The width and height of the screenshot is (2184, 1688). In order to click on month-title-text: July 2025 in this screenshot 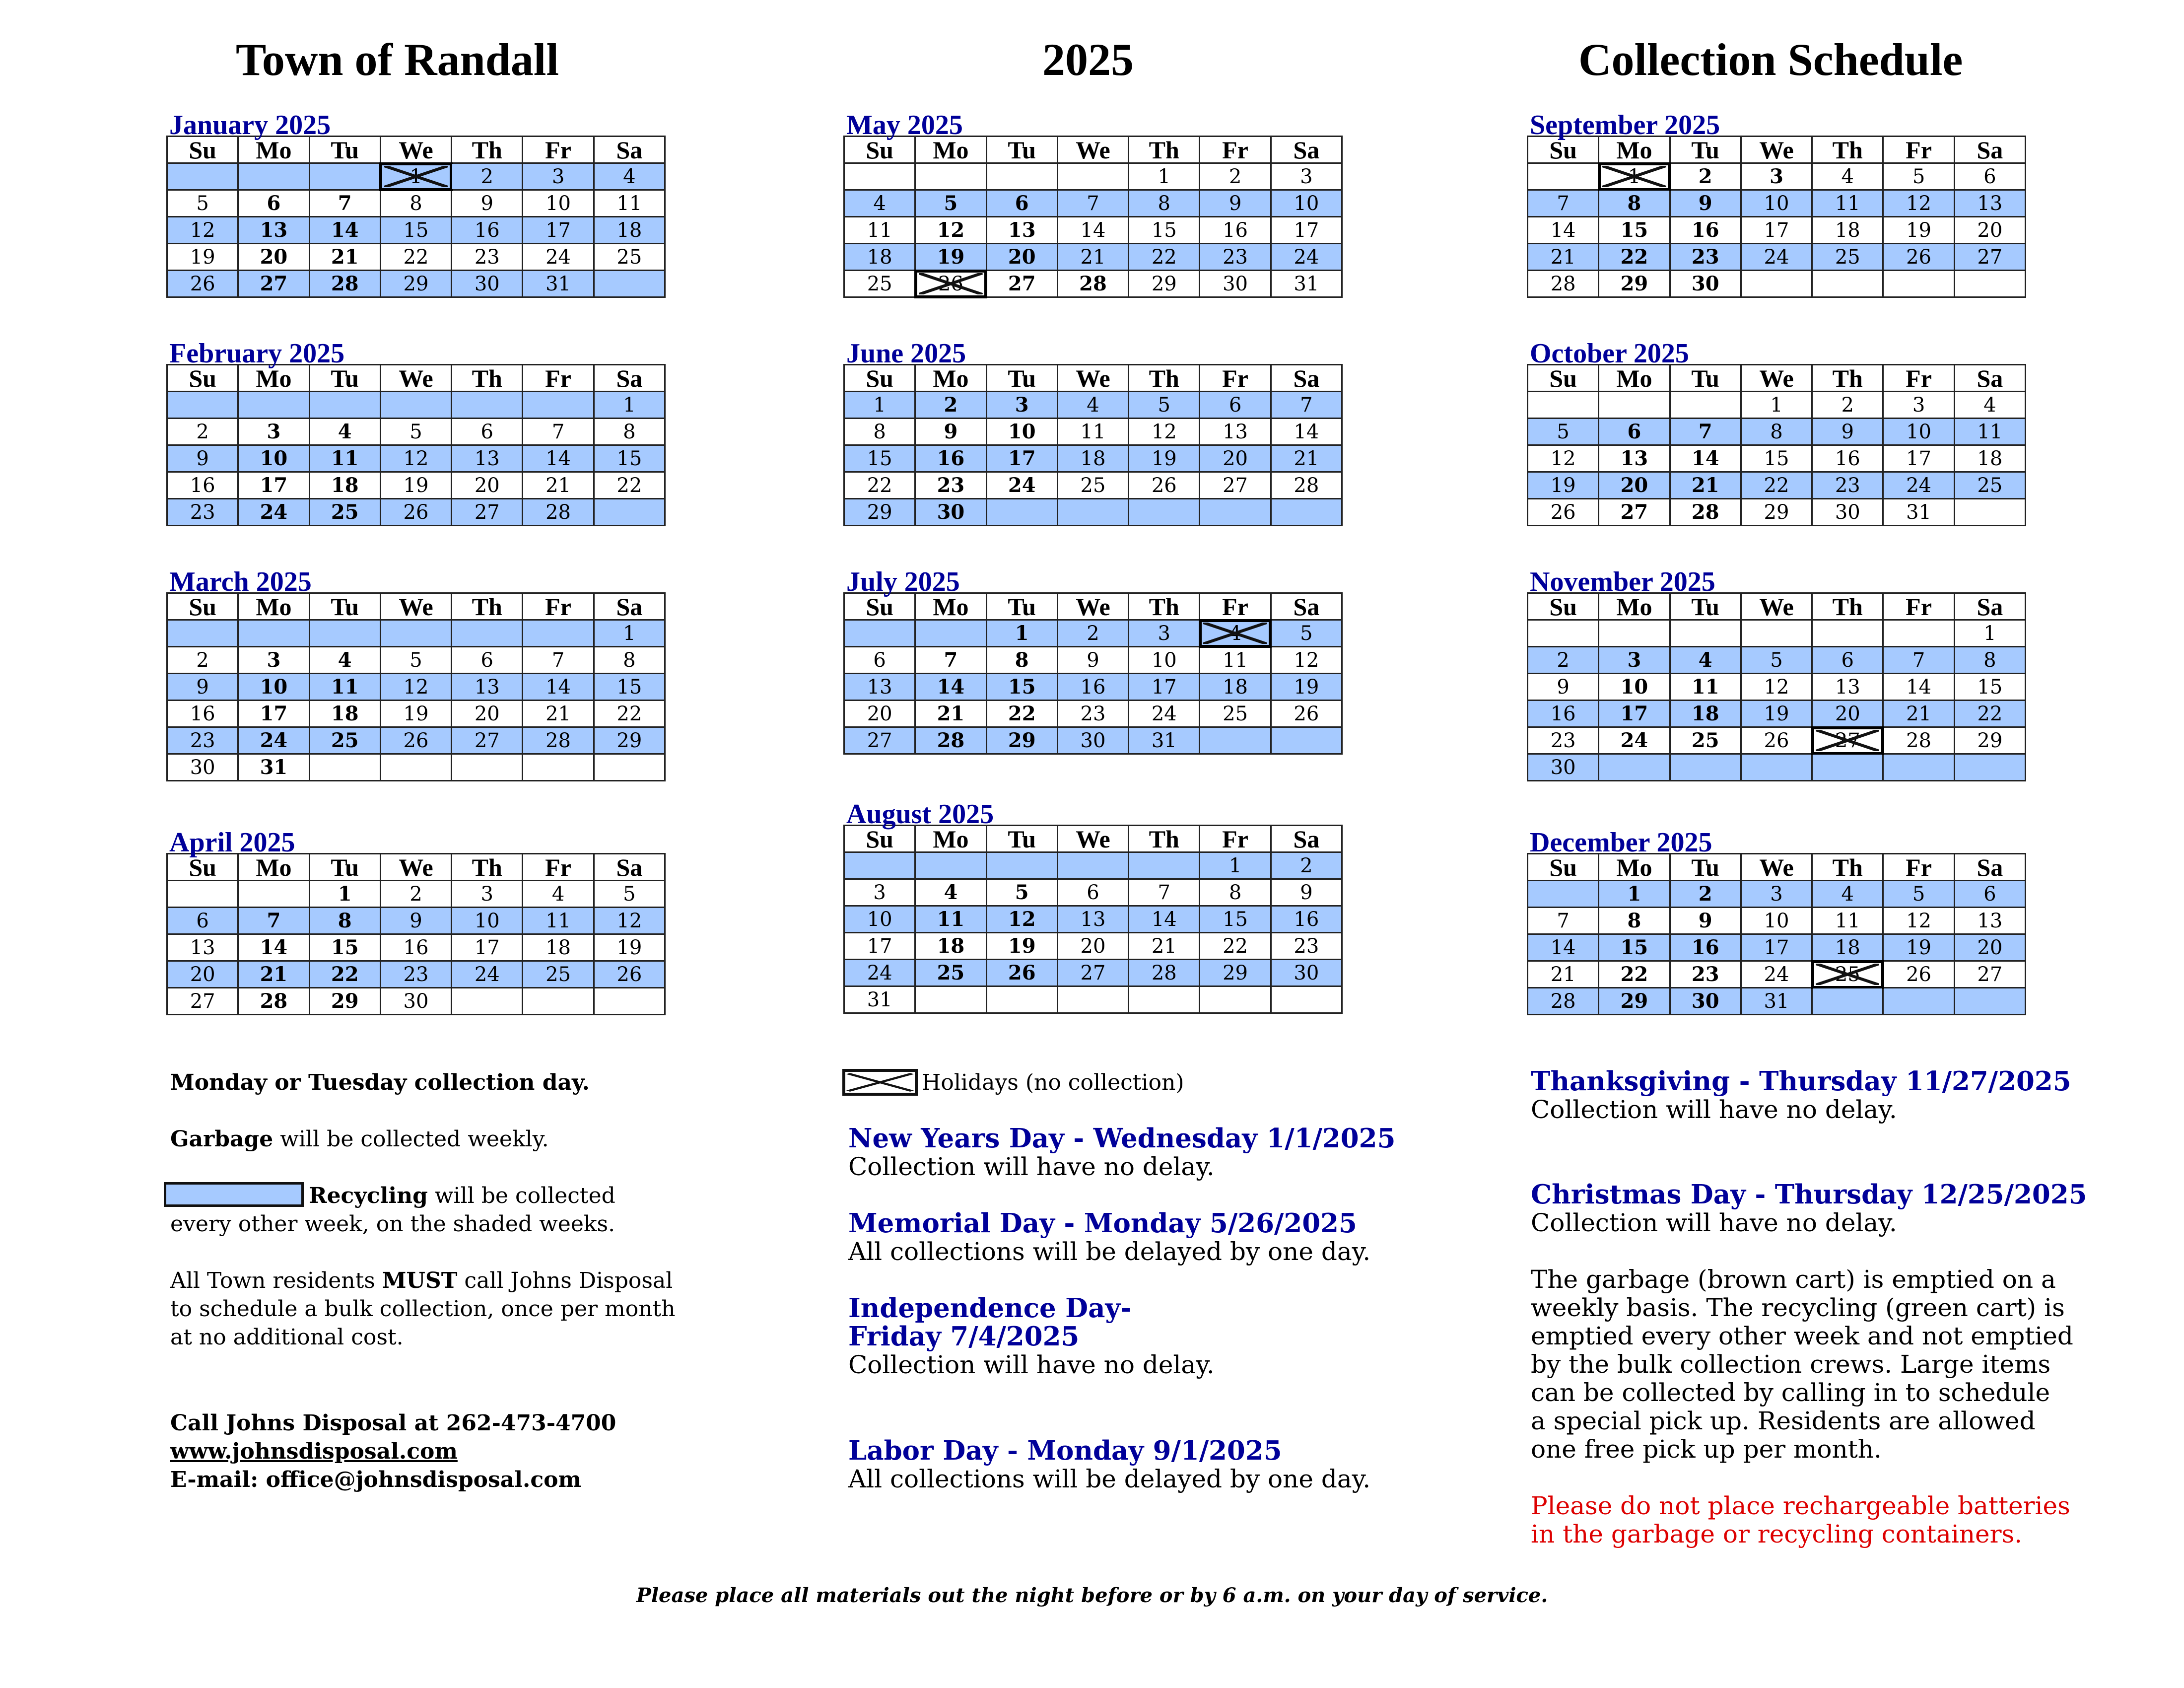, I will do `click(903, 581)`.